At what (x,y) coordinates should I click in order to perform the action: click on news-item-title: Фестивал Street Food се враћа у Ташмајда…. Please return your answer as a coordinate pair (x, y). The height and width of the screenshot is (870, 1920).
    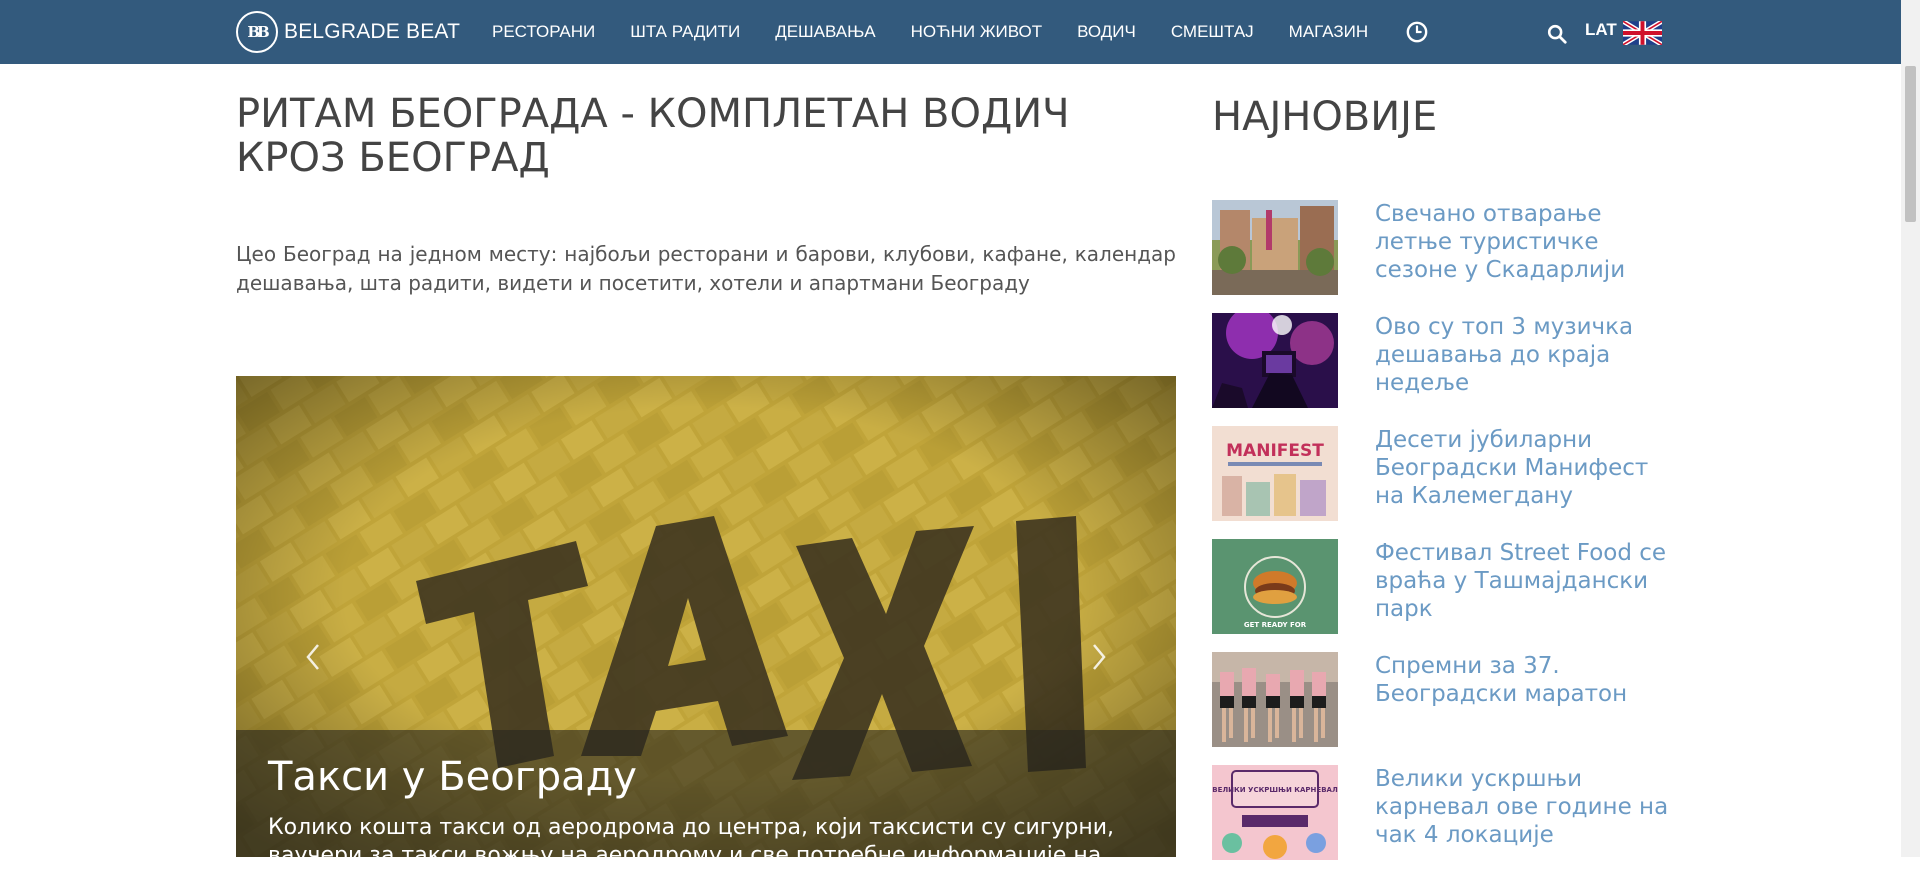
    Looking at the image, I should click on (1525, 581).